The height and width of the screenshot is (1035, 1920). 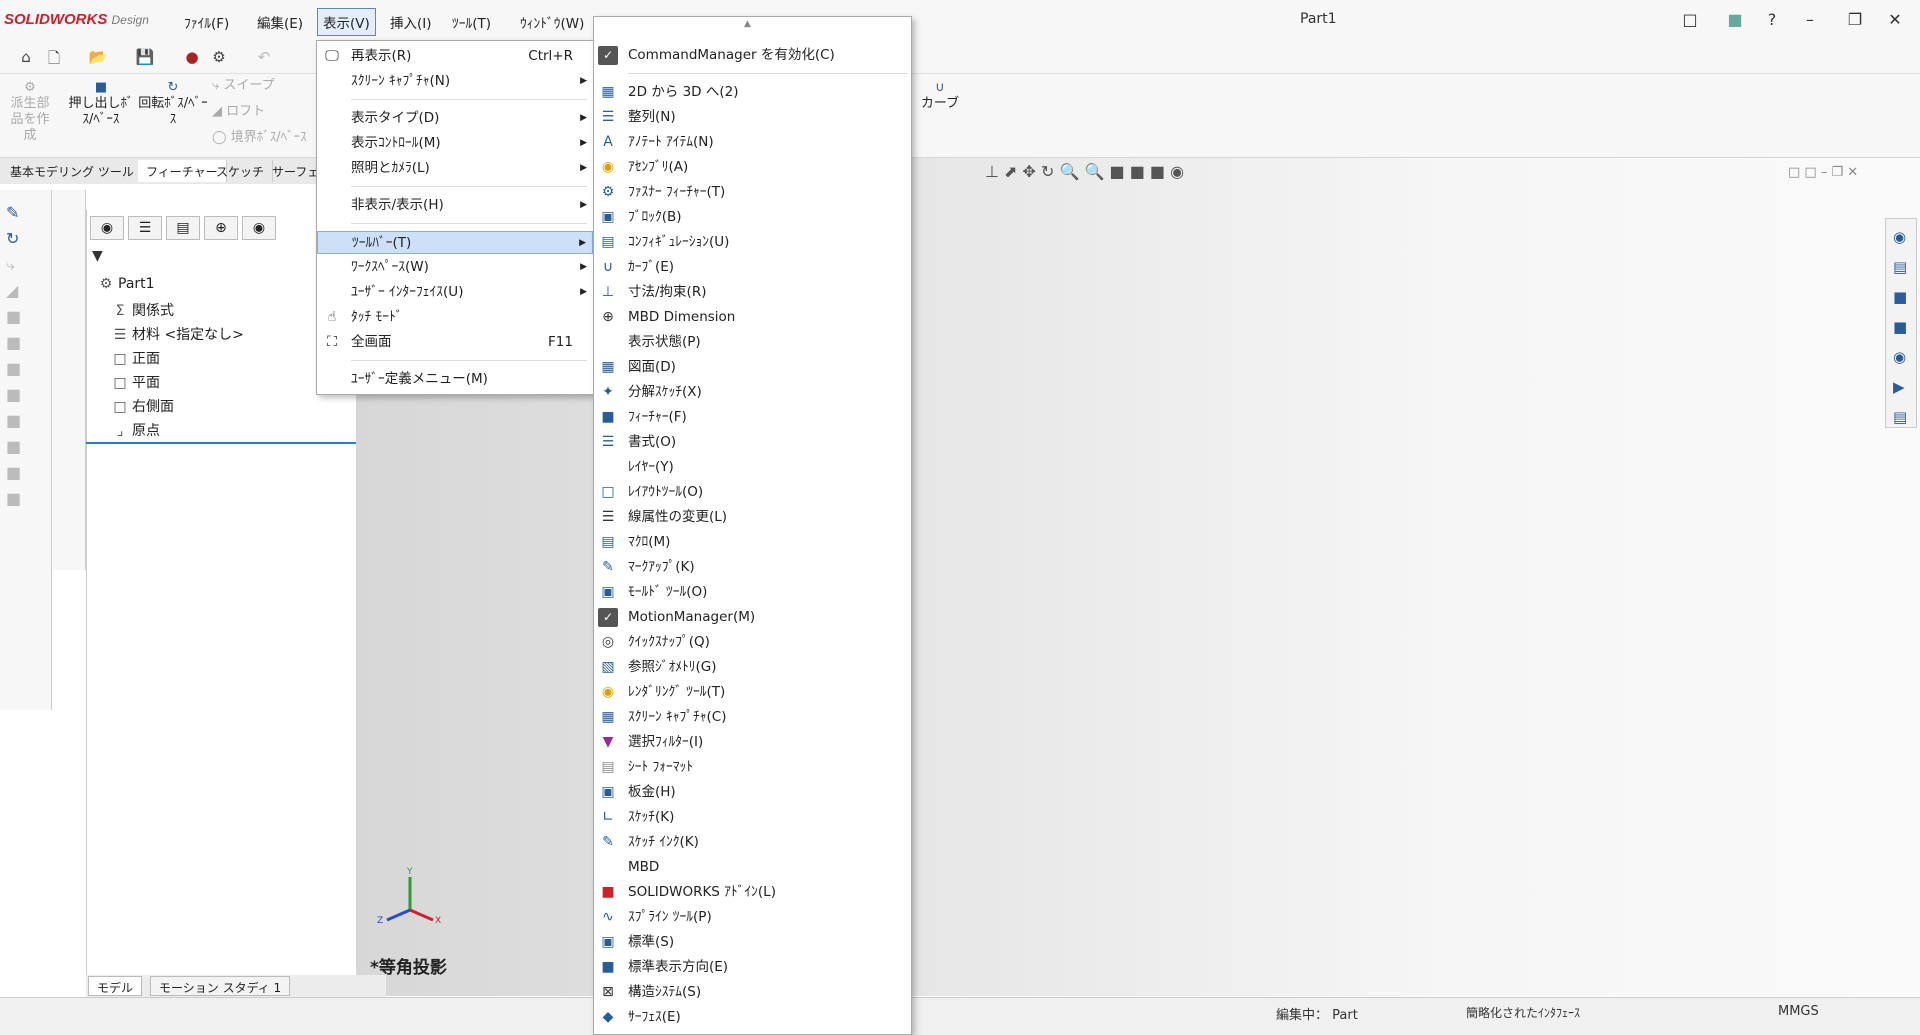 I want to click on configuration-manager-tab-icon: ▤, so click(x=183, y=228).